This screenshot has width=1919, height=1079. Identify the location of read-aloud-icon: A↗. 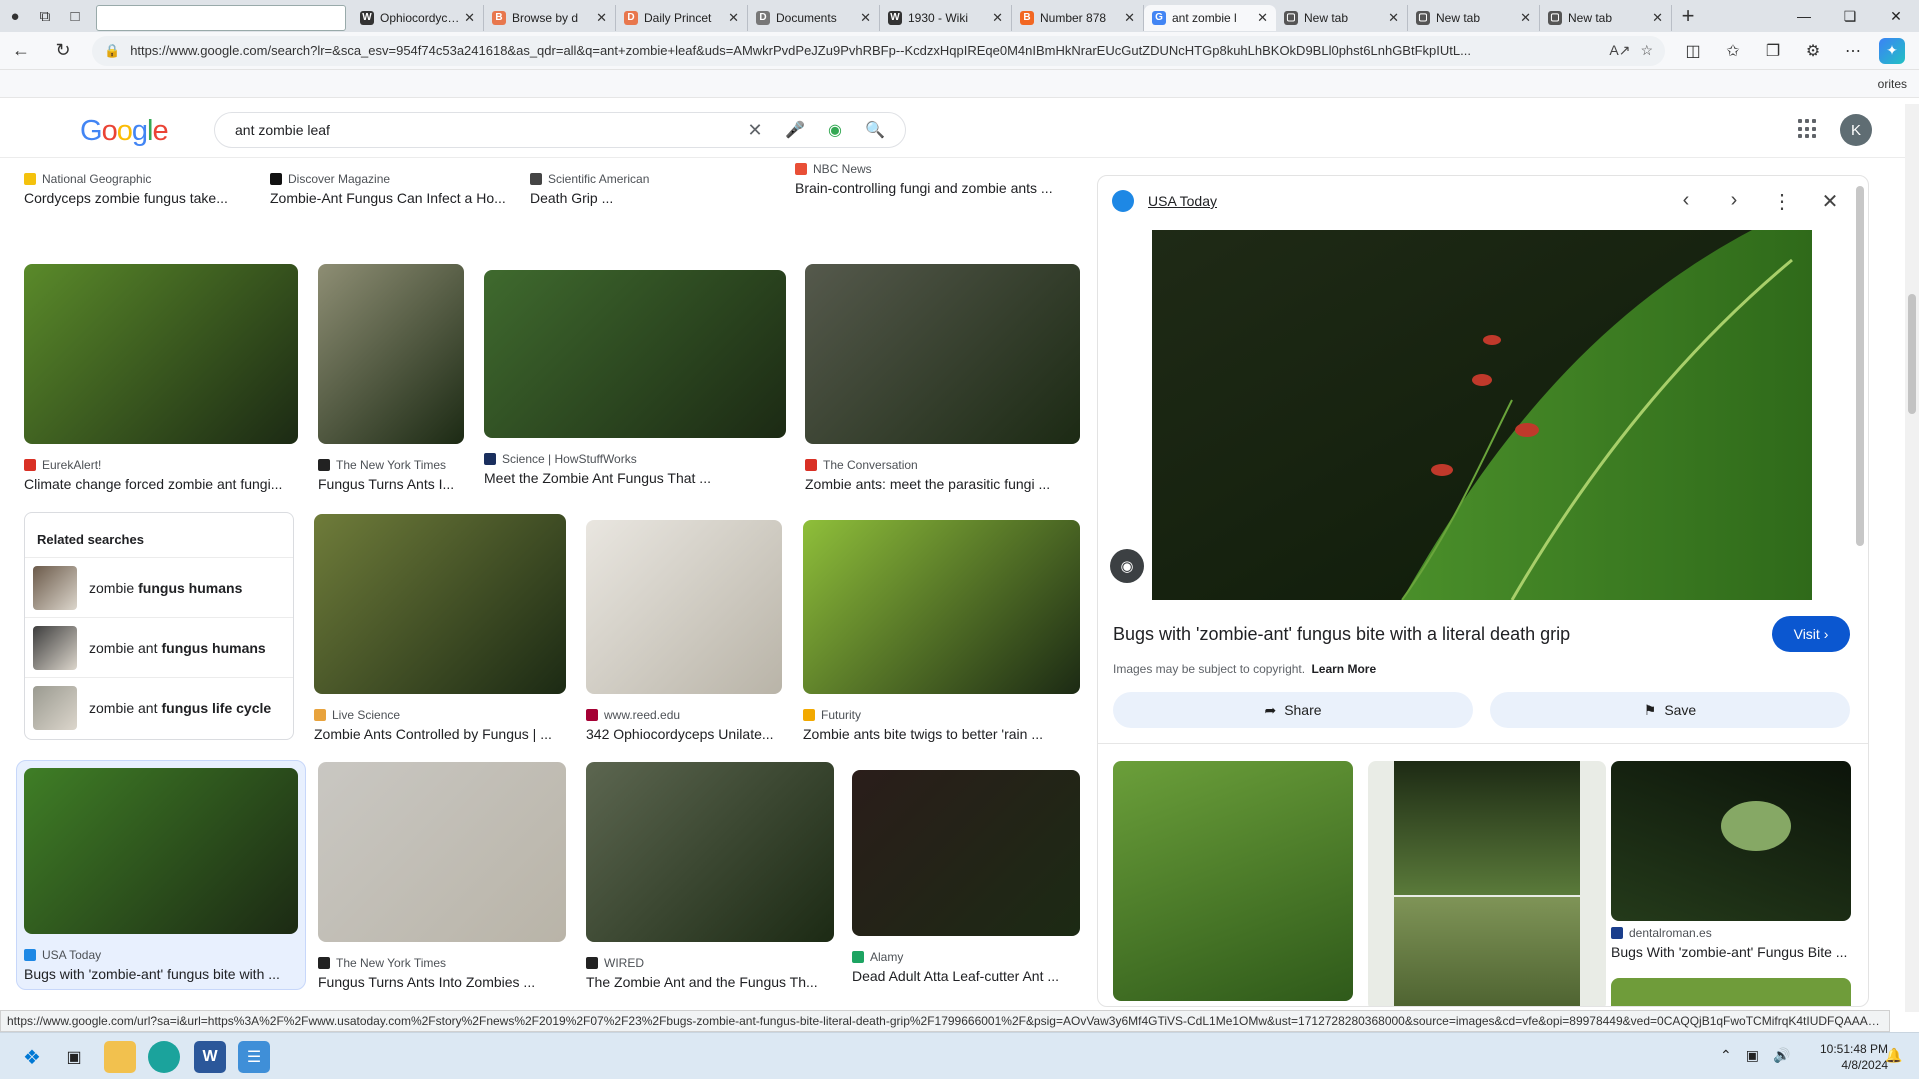
(1619, 50).